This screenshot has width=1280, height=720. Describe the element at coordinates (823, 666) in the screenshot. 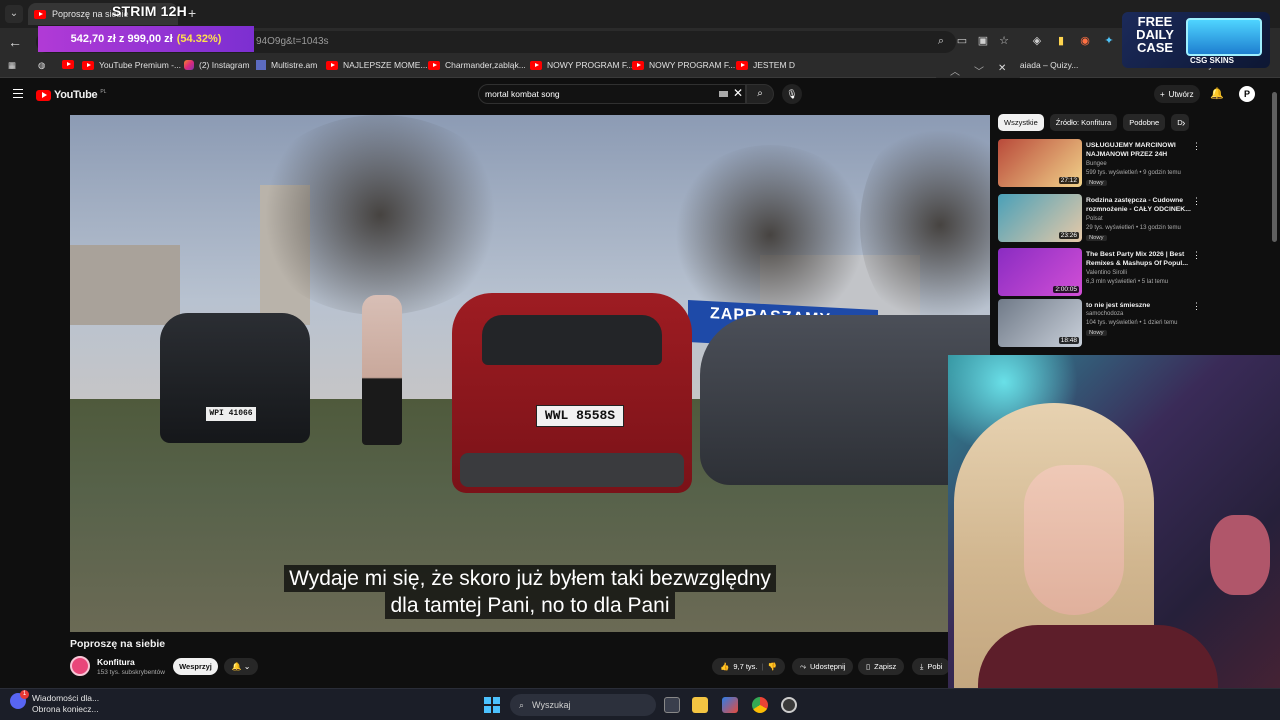

I see `share-button: ⤳ Udostępnij` at that location.